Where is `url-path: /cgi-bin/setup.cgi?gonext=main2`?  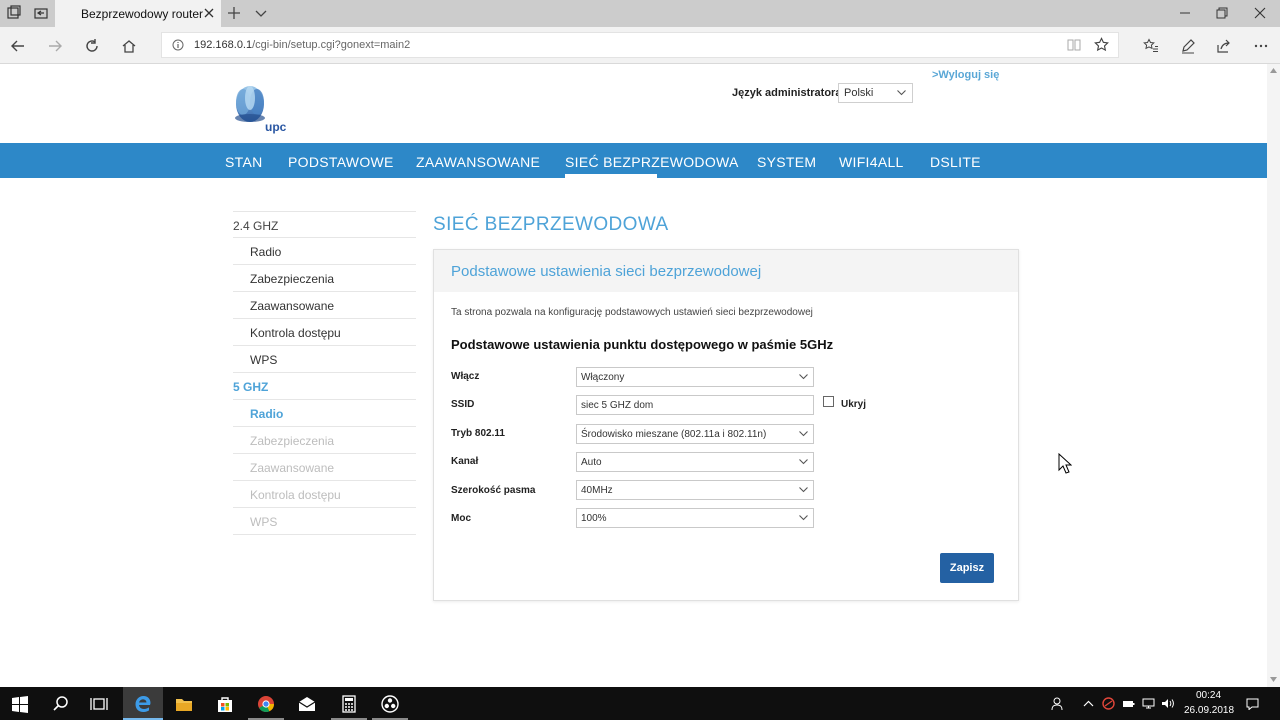
url-path: /cgi-bin/setup.cgi?gonext=main2 is located at coordinates (331, 45).